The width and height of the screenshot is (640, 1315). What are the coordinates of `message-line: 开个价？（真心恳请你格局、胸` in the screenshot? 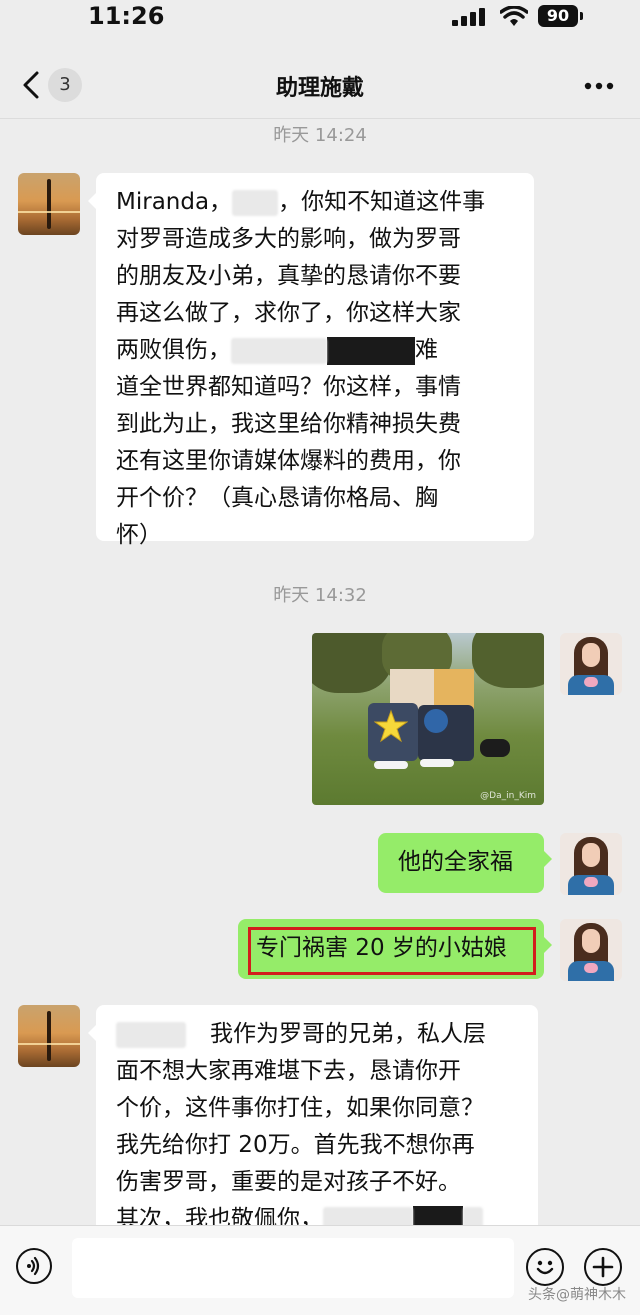 It's located at (277, 498).